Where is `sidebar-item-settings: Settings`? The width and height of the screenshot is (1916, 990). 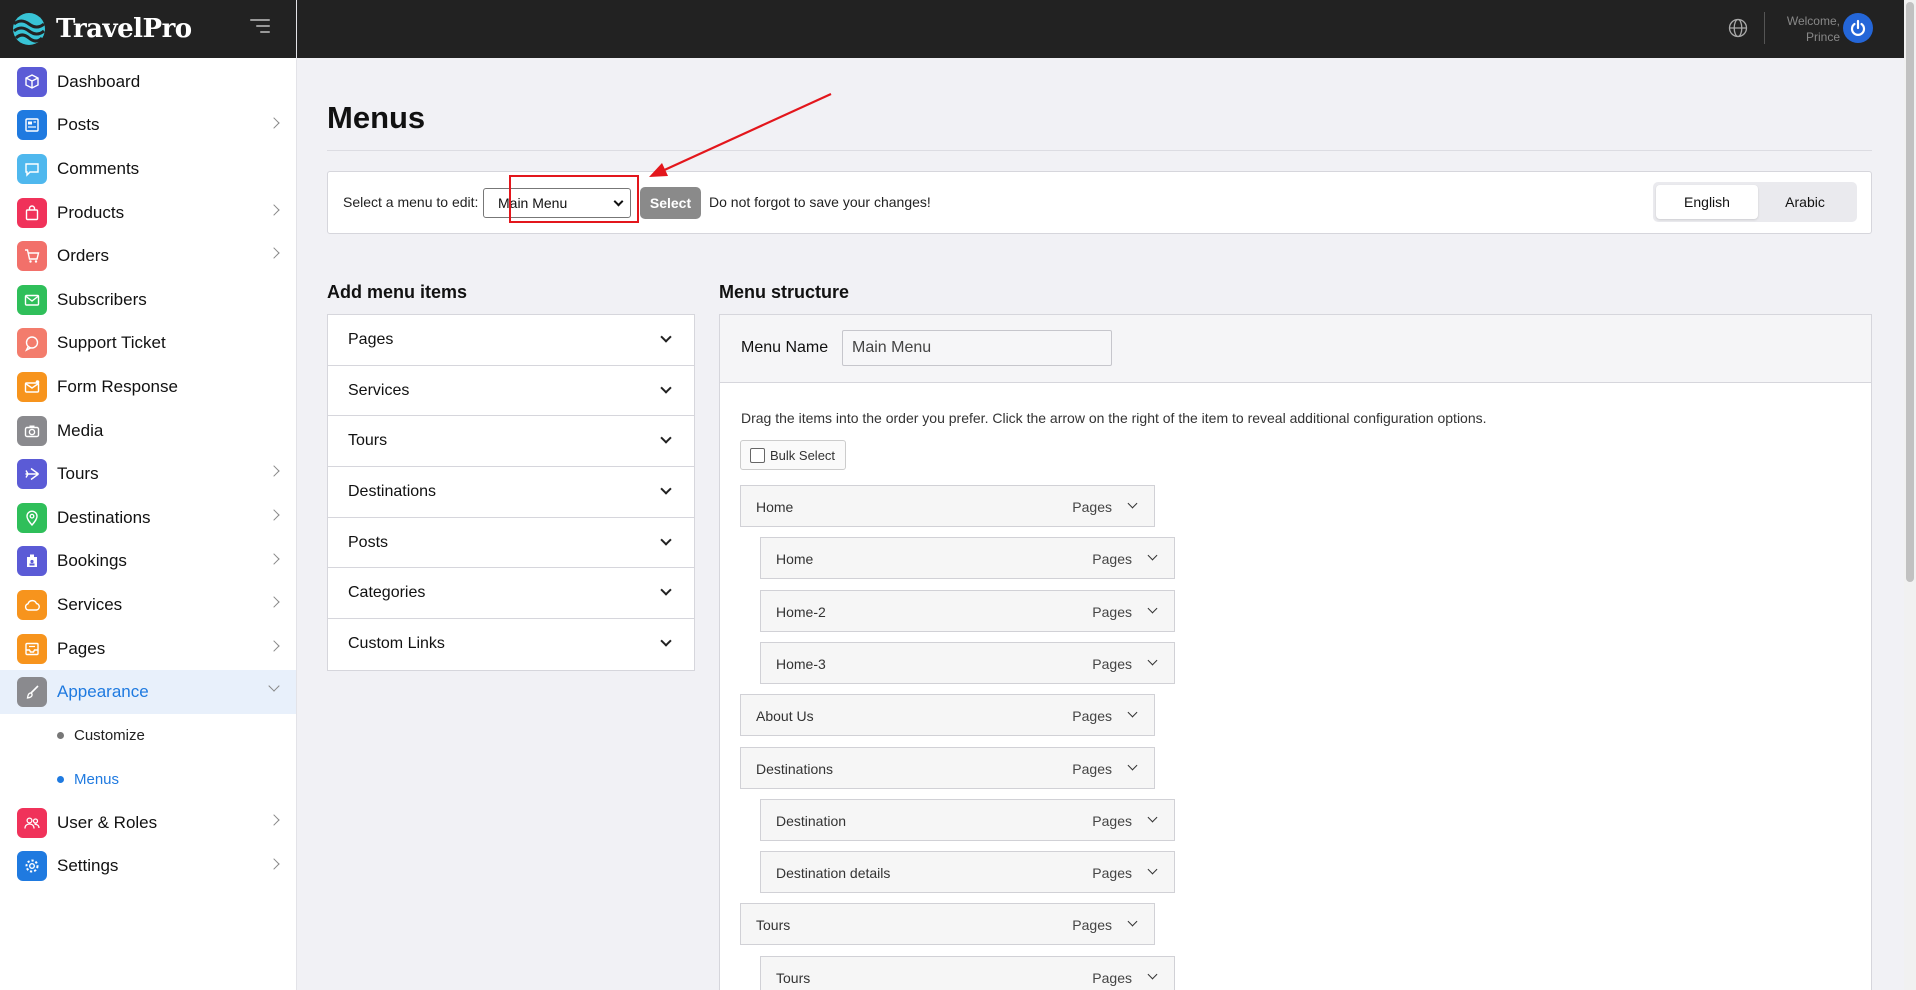 sidebar-item-settings: Settings is located at coordinates (148, 867).